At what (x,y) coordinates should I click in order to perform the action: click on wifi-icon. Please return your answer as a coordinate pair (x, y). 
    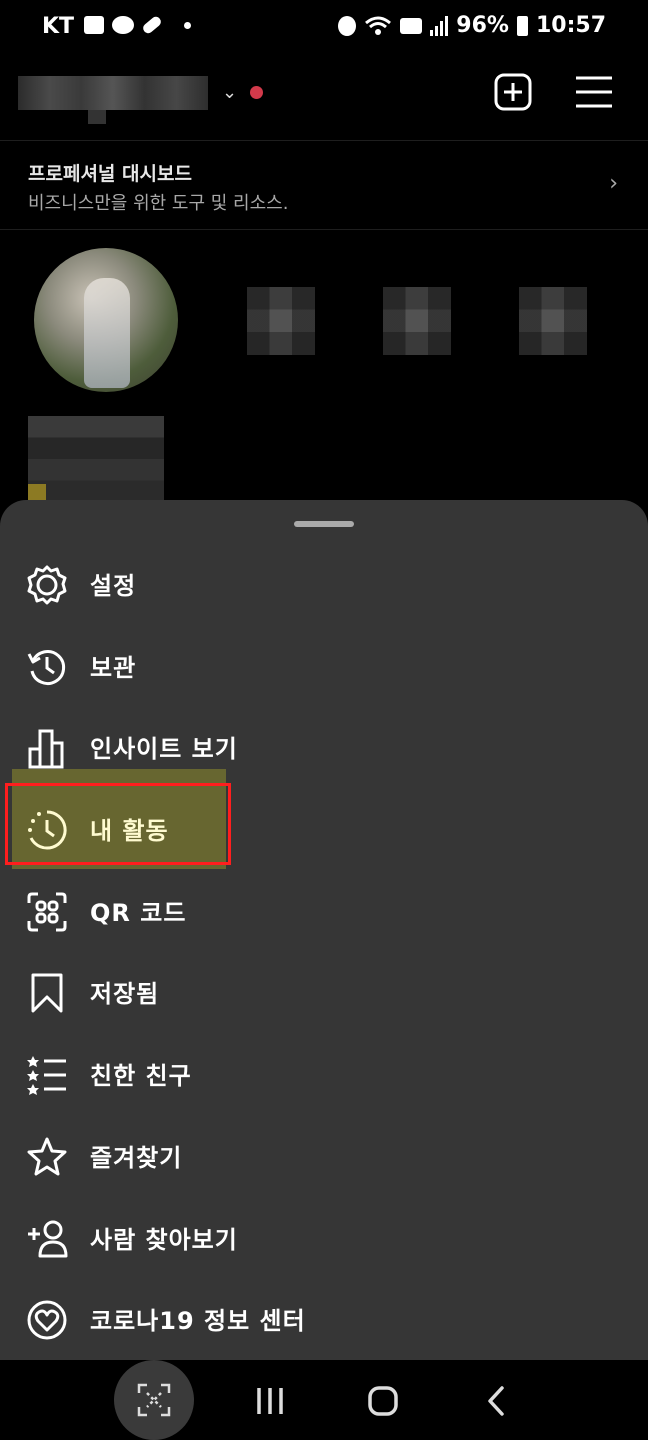
    Looking at the image, I should click on (378, 25).